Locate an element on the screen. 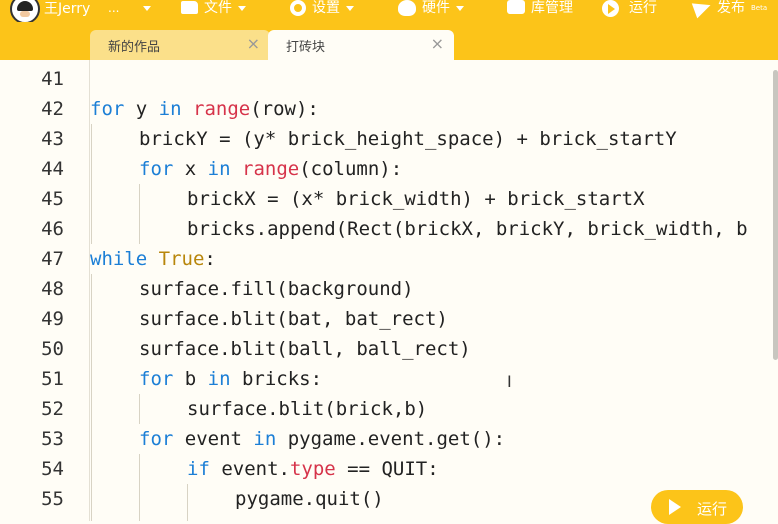 Image resolution: width=778 pixels, height=524 pixels. code-line: for y in range(row): is located at coordinates (204, 109).